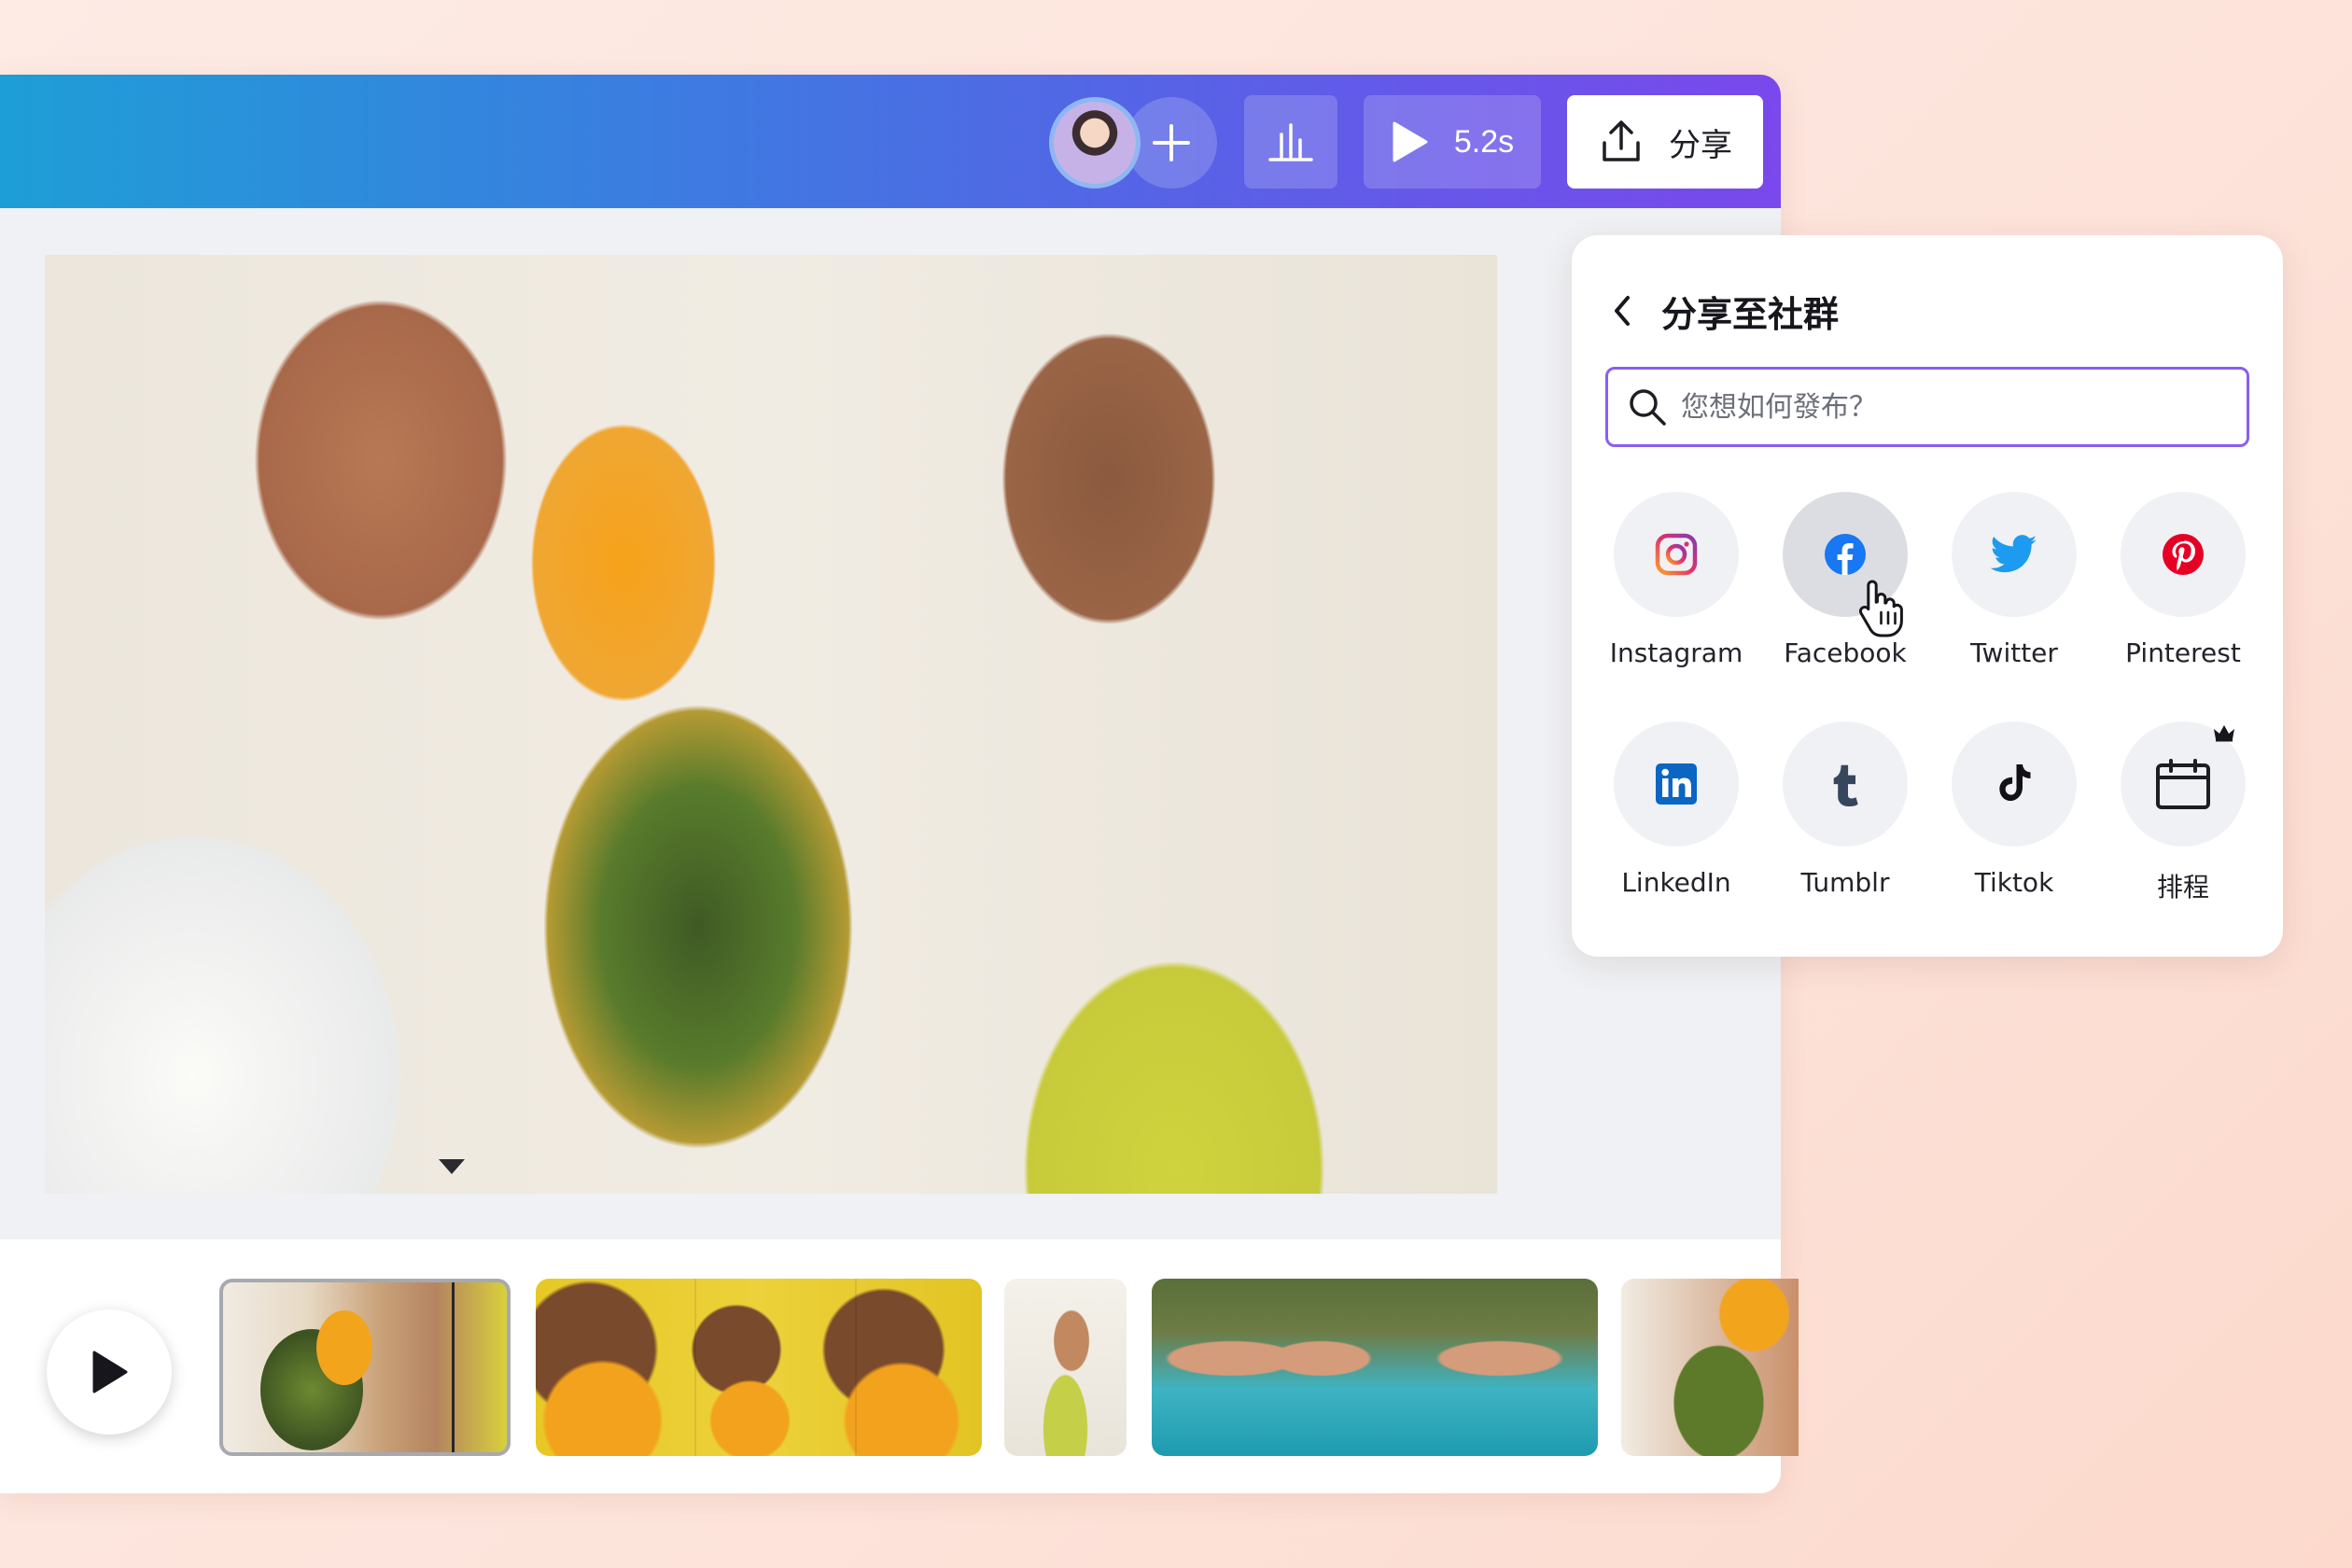 The height and width of the screenshot is (1568, 2352). I want to click on share-option-instagram: Instagram, so click(1676, 580).